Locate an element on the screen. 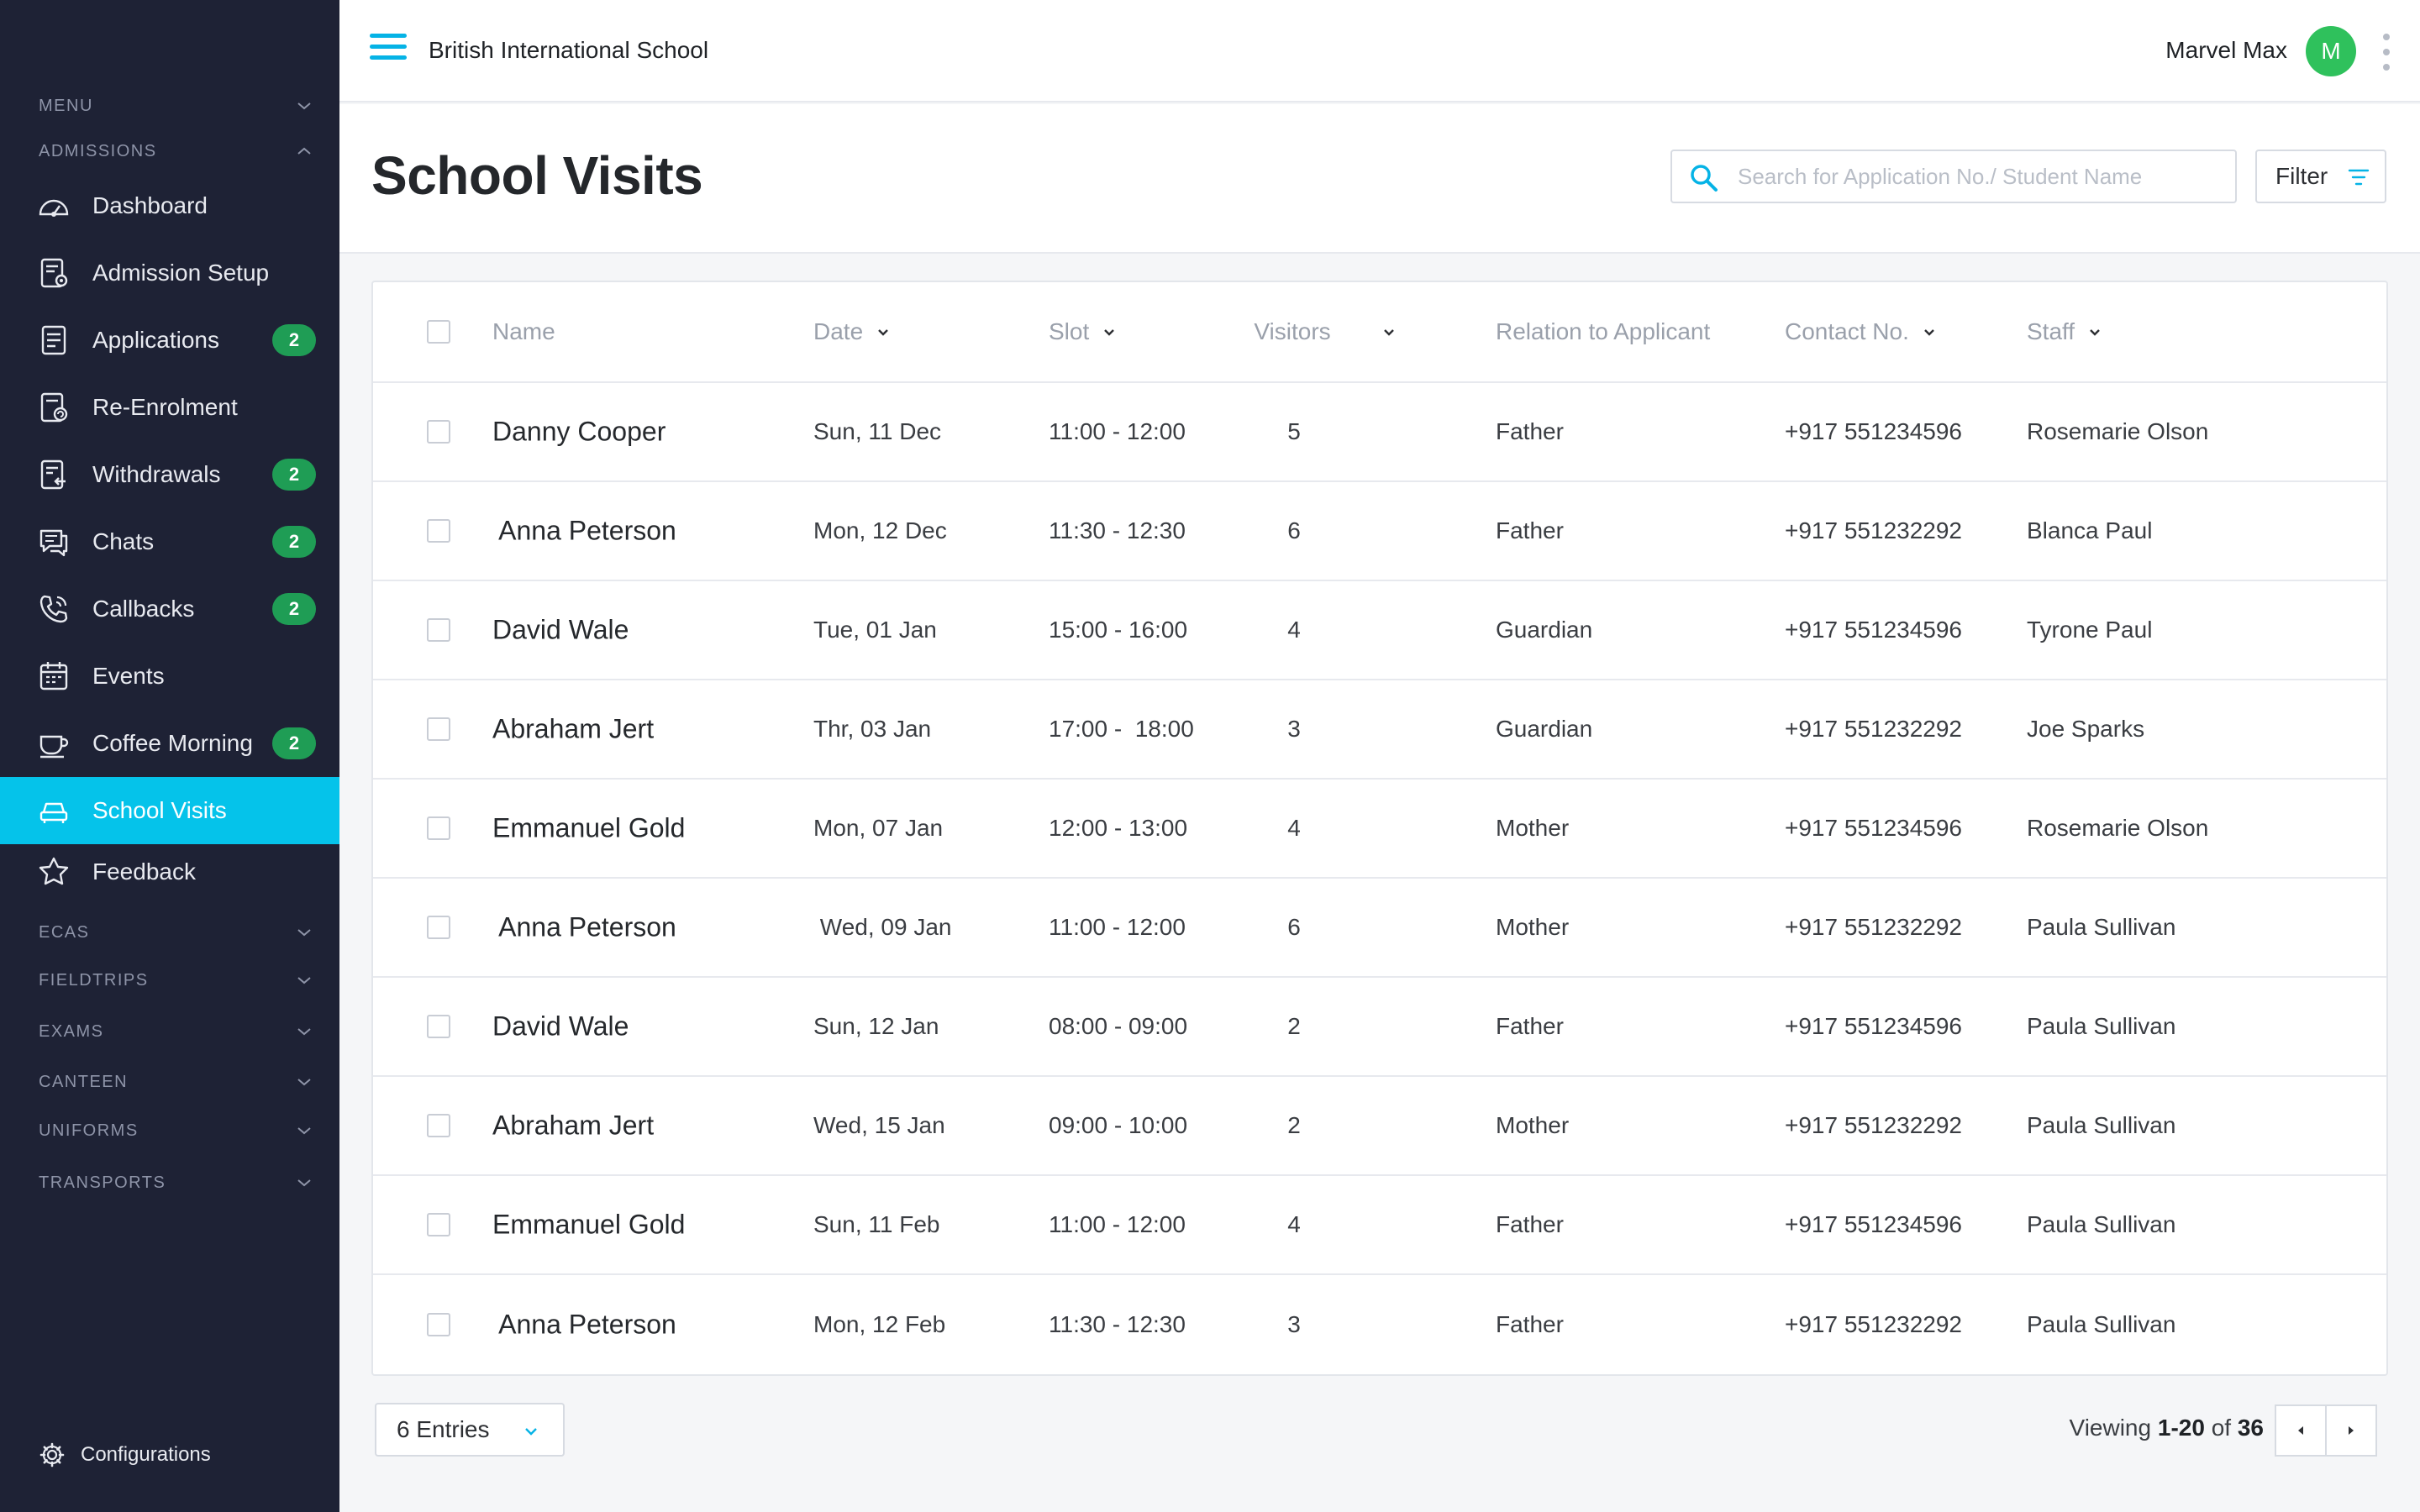 The image size is (2420, 1512). cell-date: Thr, 03 Jan is located at coordinates (872, 729).